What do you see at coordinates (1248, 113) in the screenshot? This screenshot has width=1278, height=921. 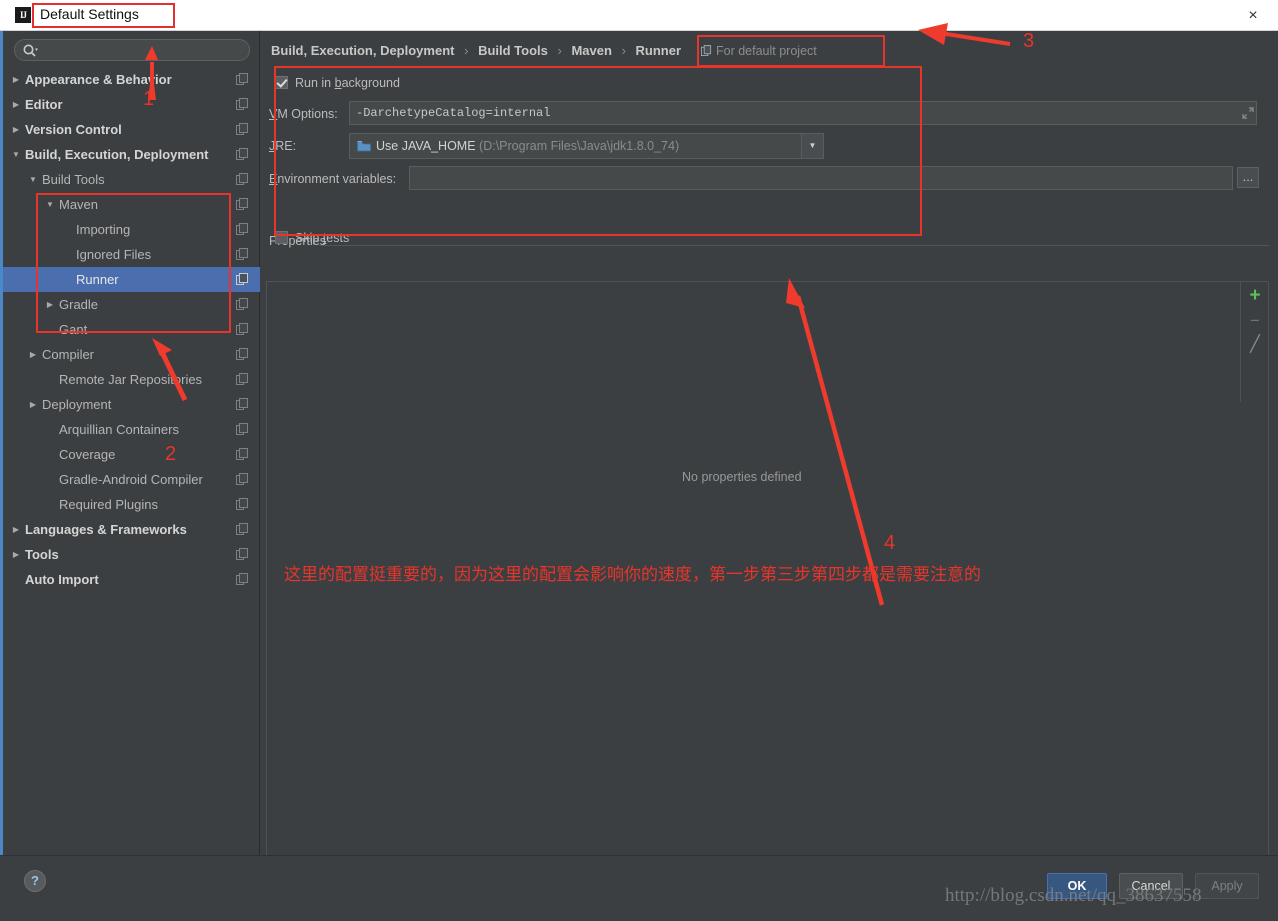 I see `expand-icon` at bounding box center [1248, 113].